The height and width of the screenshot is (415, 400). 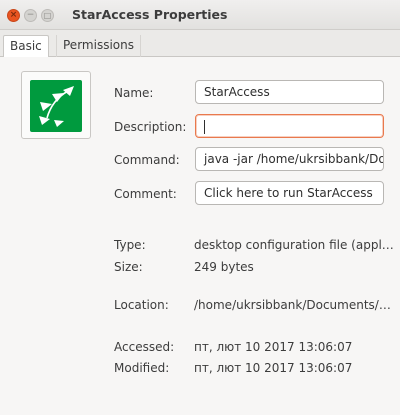 I want to click on modified-label: Modified:, so click(x=142, y=368).